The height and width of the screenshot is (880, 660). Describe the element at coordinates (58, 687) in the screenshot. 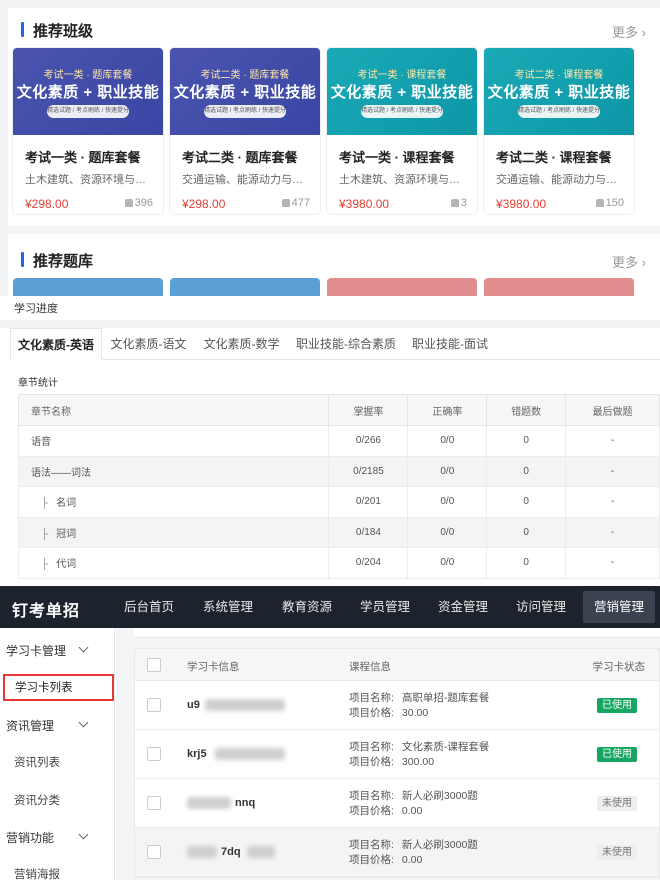

I see `sidebar-item-learning-card-list: 学习卡列表` at that location.